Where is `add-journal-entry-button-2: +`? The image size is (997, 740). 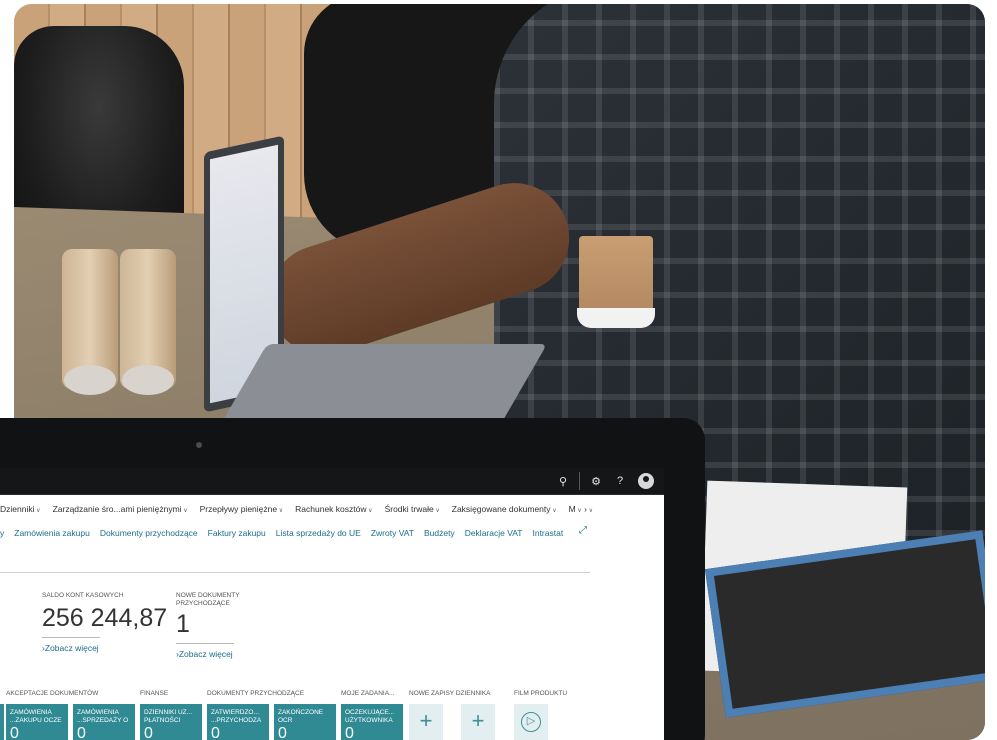 add-journal-entry-button-2: + is located at coordinates (478, 722).